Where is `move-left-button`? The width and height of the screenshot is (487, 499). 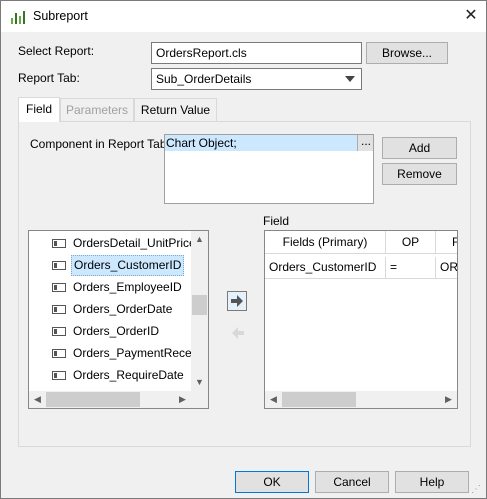 move-left-button is located at coordinates (237, 333).